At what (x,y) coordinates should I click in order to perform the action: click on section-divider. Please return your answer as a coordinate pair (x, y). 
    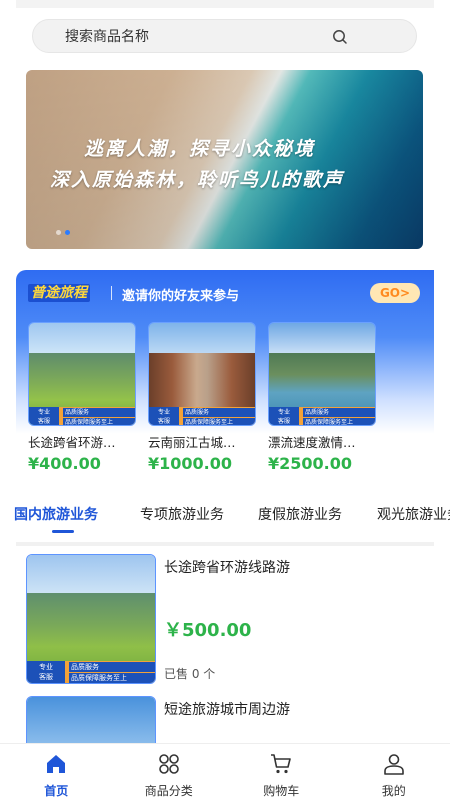
    Looking at the image, I should click on (225, 544).